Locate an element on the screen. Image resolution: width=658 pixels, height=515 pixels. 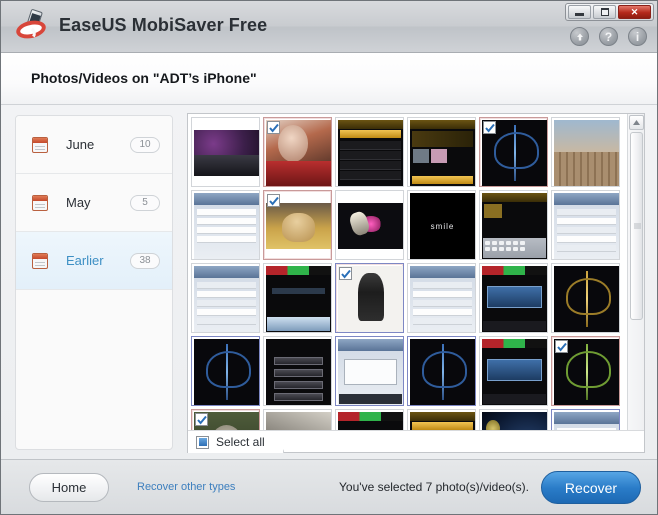
info-icon: i is located at coordinates (637, 36).